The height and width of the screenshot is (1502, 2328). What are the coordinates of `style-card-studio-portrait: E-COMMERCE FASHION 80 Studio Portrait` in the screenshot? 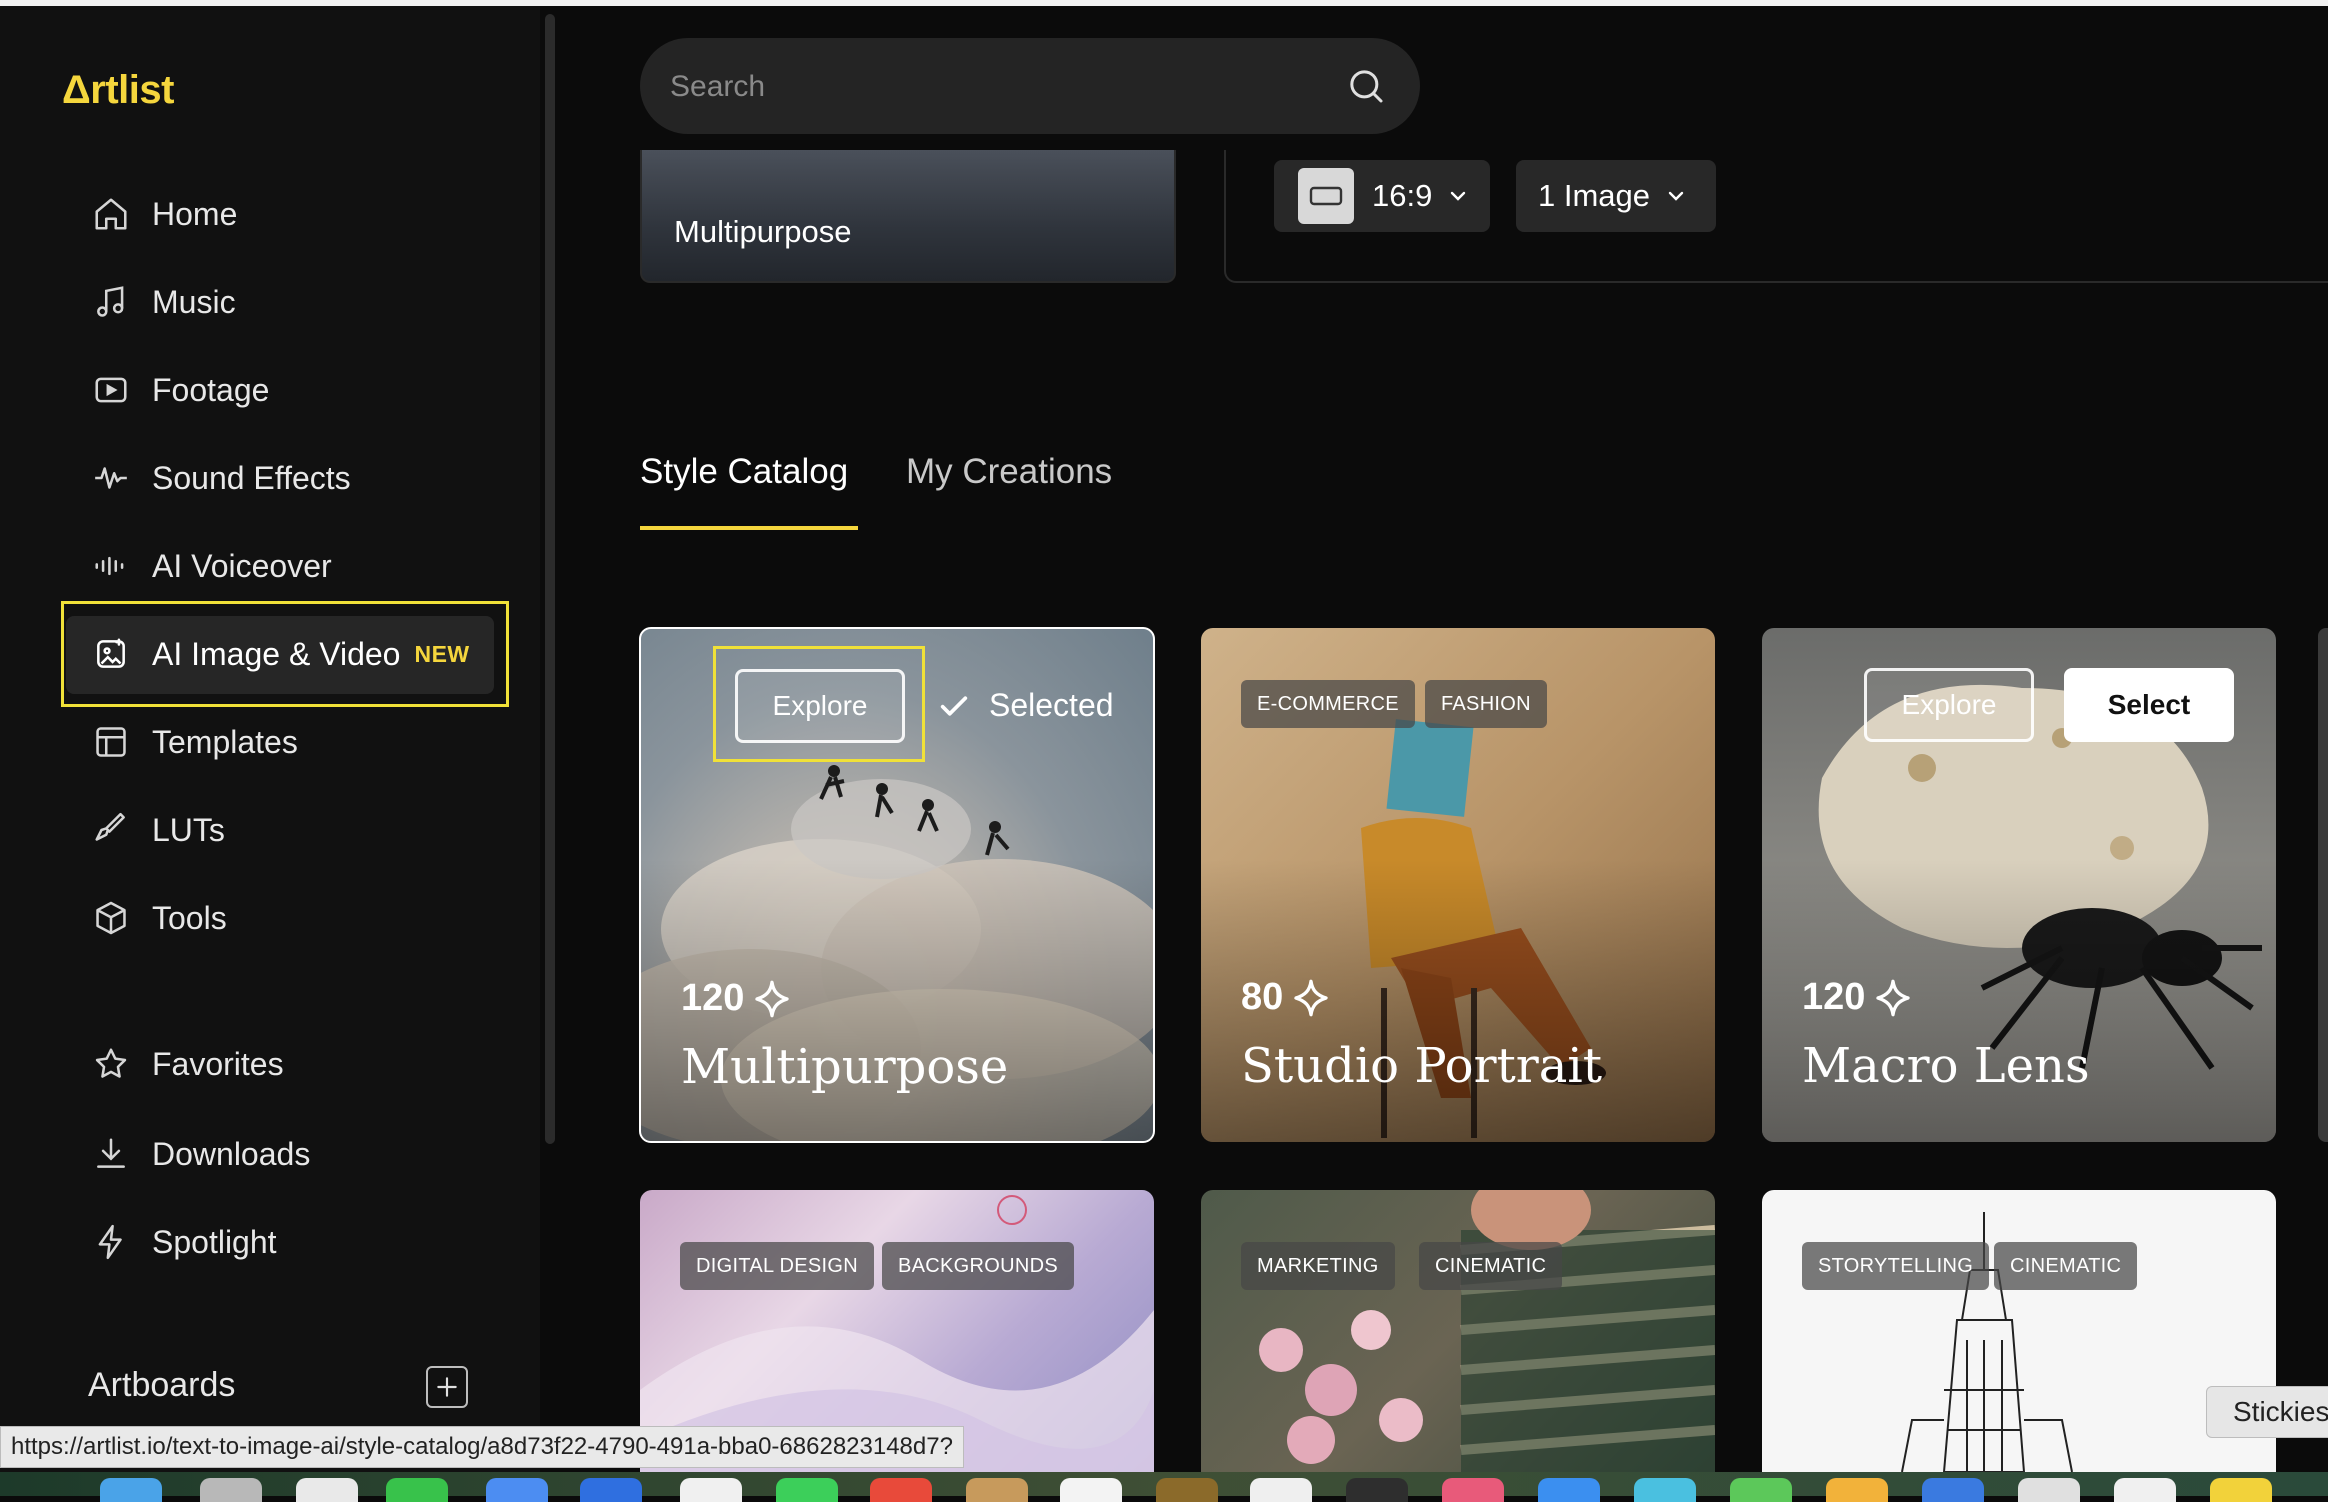 It's located at (1458, 885).